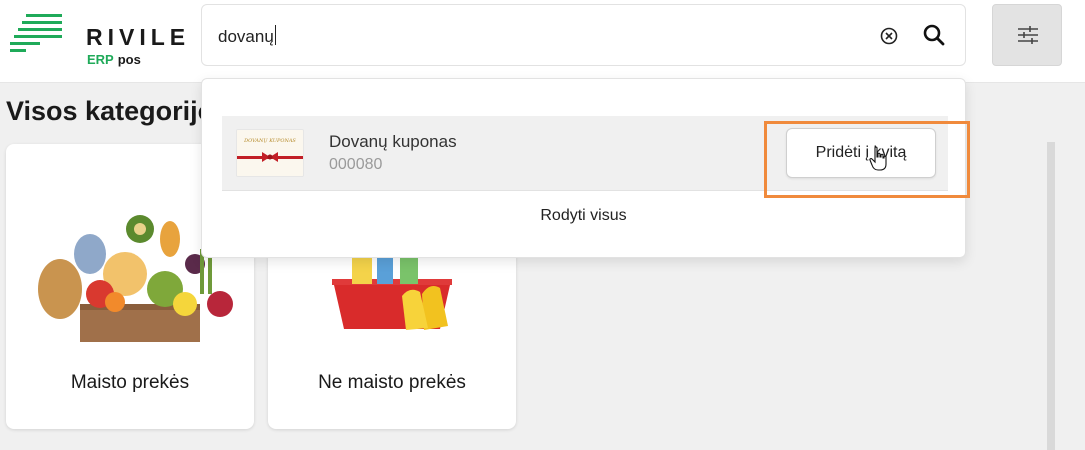 The image size is (1085, 450). What do you see at coordinates (356, 164) in the screenshot?
I see `product-code: 000080` at bounding box center [356, 164].